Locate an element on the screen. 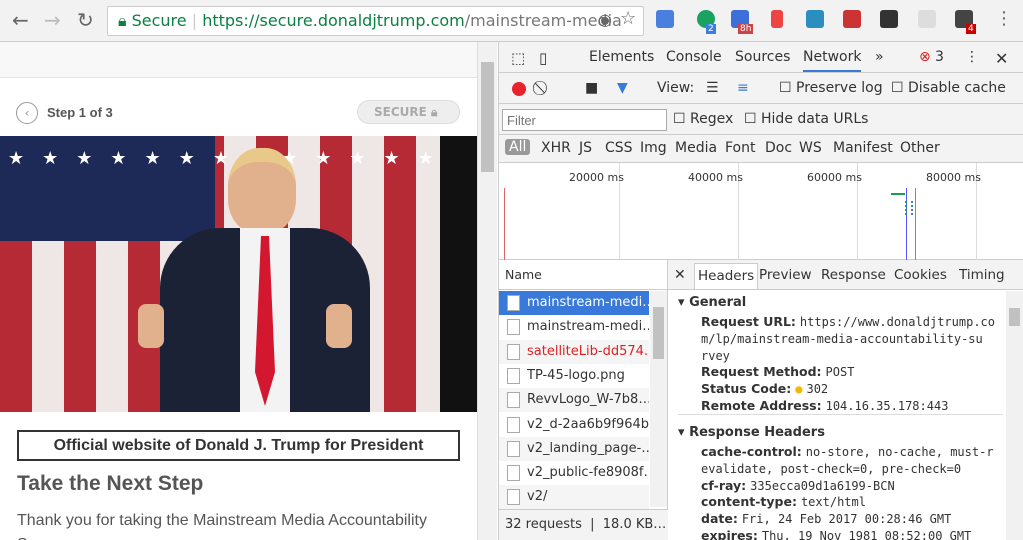 This screenshot has height=540, width=1023. type-filter-ws: WS is located at coordinates (810, 148).